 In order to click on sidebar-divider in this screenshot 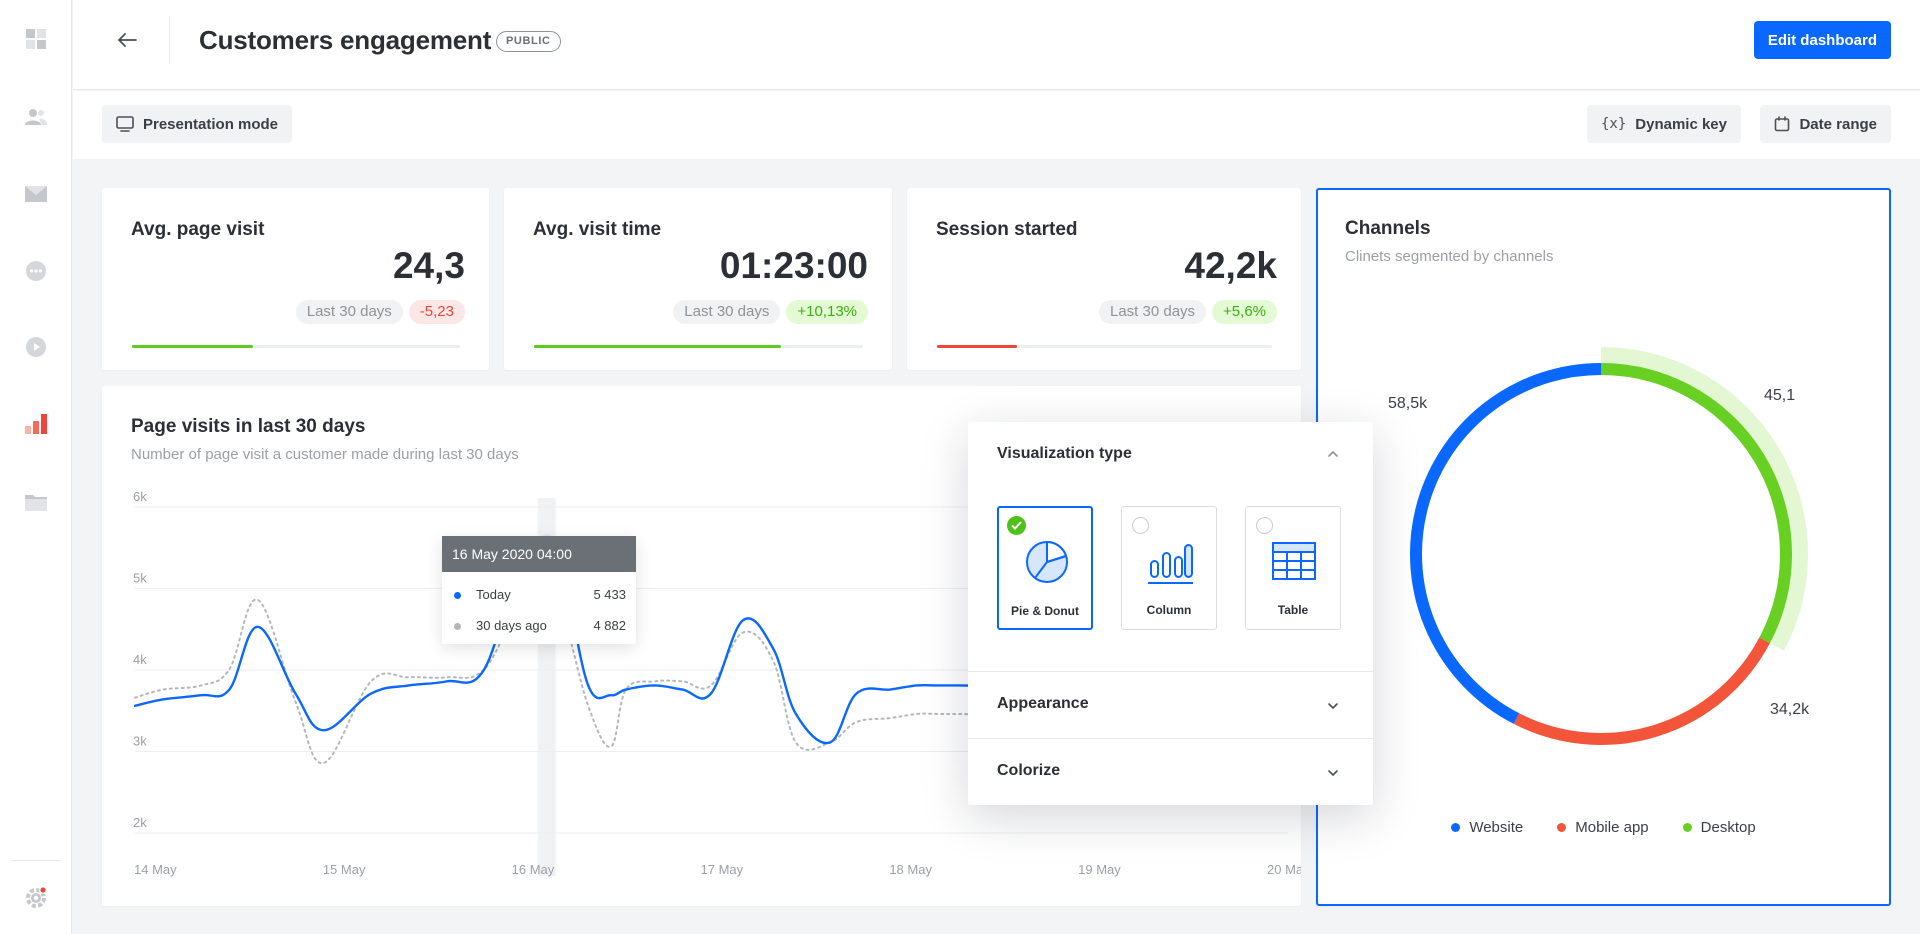, I will do `click(36, 860)`.